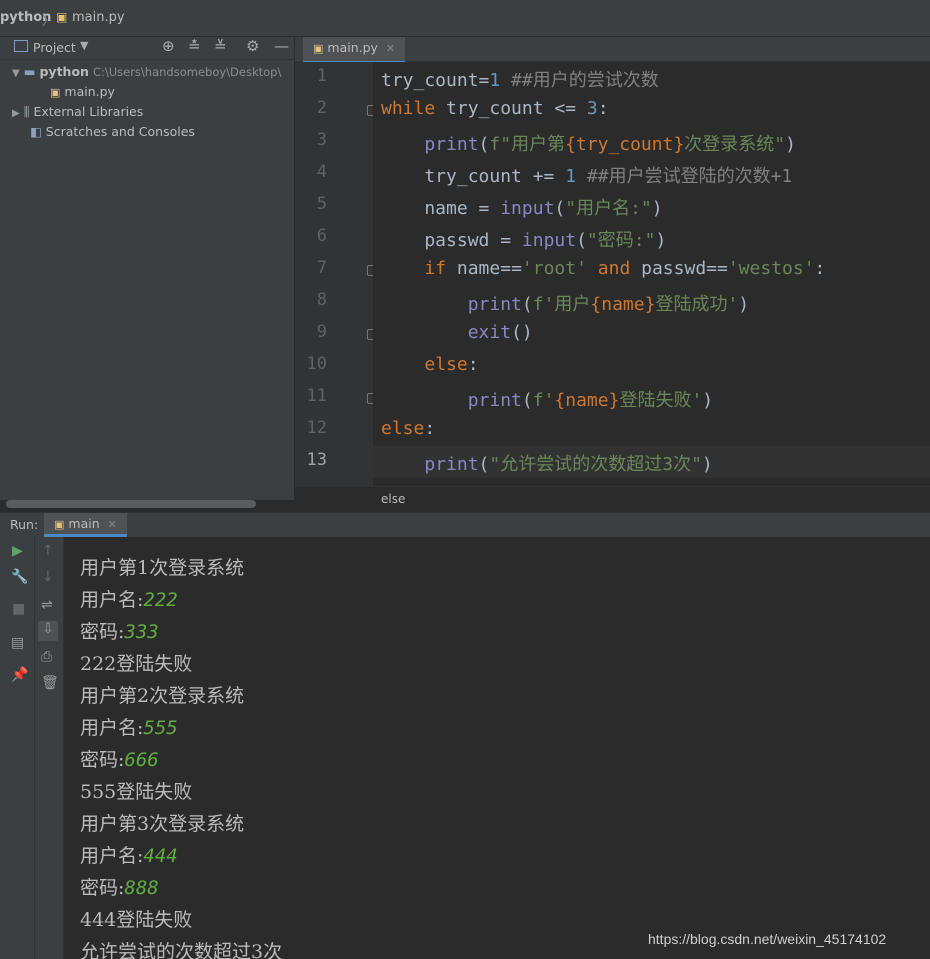 The image size is (930, 959). What do you see at coordinates (48, 577) in the screenshot?
I see `down-arrow-icon: ↓` at bounding box center [48, 577].